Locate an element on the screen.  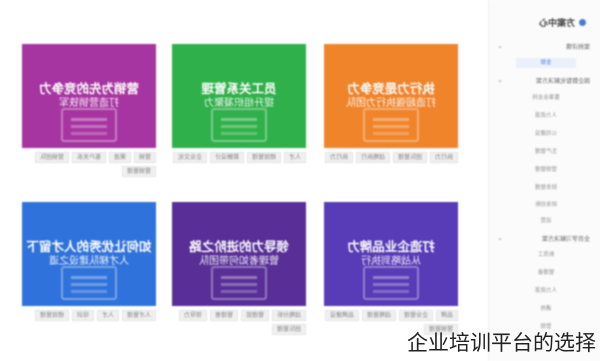
sidebar-group: 全员学习解决方案 ⌄ is located at coordinates (543, 238).